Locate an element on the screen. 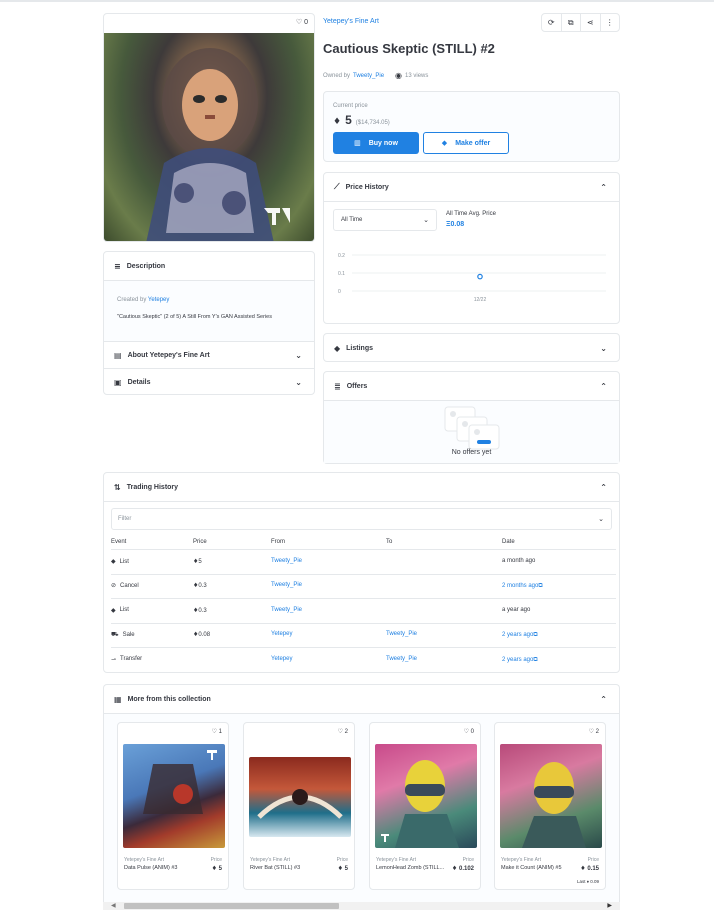 The width and height of the screenshot is (714, 910). description-icon: ≡ is located at coordinates (117, 266).